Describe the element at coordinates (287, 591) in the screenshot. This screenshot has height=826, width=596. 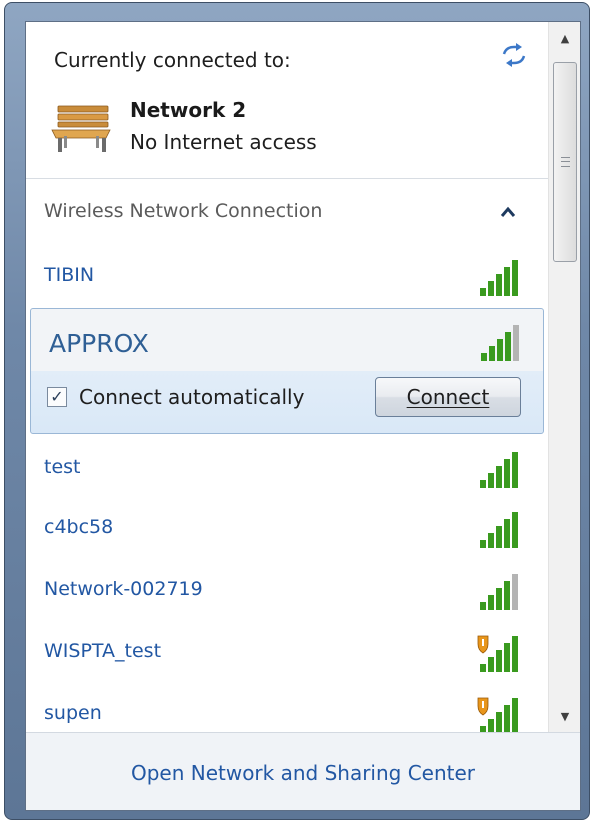
I see `network-item-network-002719: Network-002719` at that location.